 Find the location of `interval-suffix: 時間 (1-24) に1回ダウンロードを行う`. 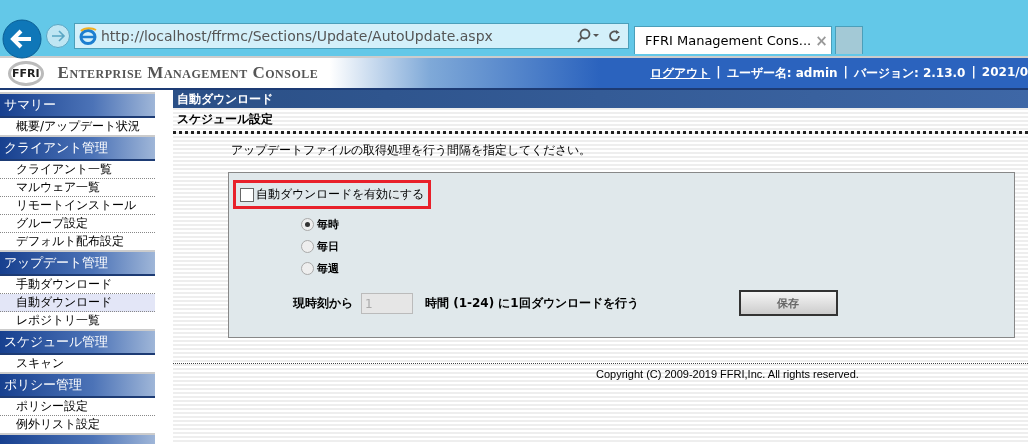

interval-suffix: 時間 (1-24) に1回ダウンロードを行う is located at coordinates (532, 303).